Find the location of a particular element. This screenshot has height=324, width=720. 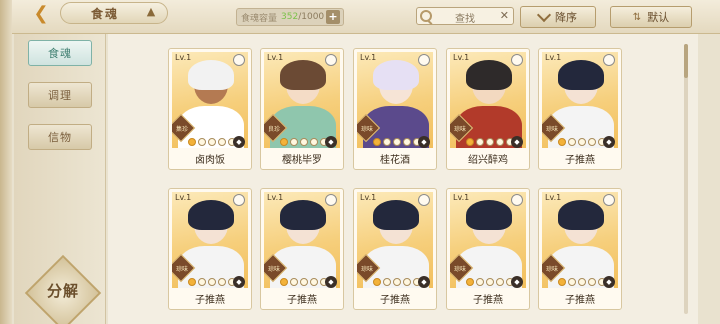

rarity-label: 良珍 is located at coordinates (273, 129).